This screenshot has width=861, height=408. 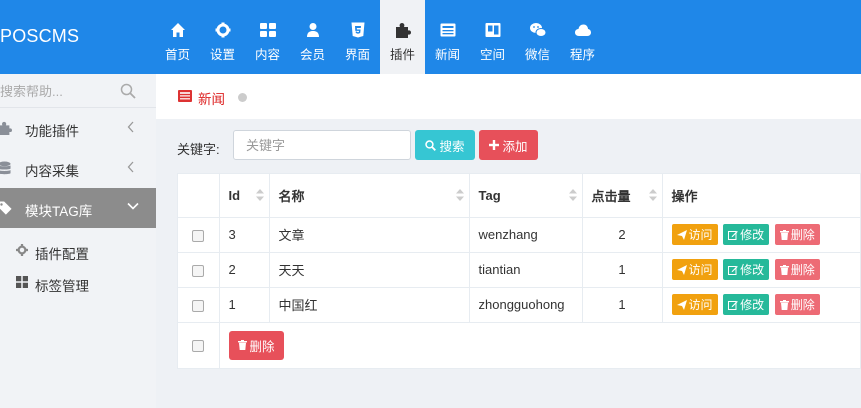 I want to click on sidebar-subitem-tag-management: 标签管理, so click(x=78, y=283).